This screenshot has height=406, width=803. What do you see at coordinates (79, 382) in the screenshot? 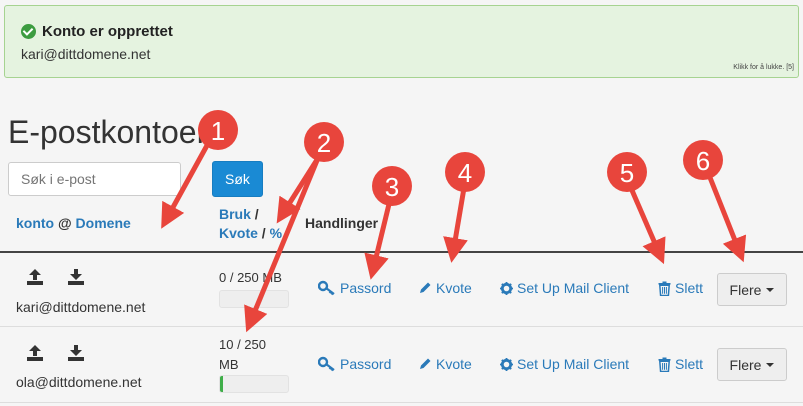
I see `row-email: ola@dittdomene.net` at bounding box center [79, 382].